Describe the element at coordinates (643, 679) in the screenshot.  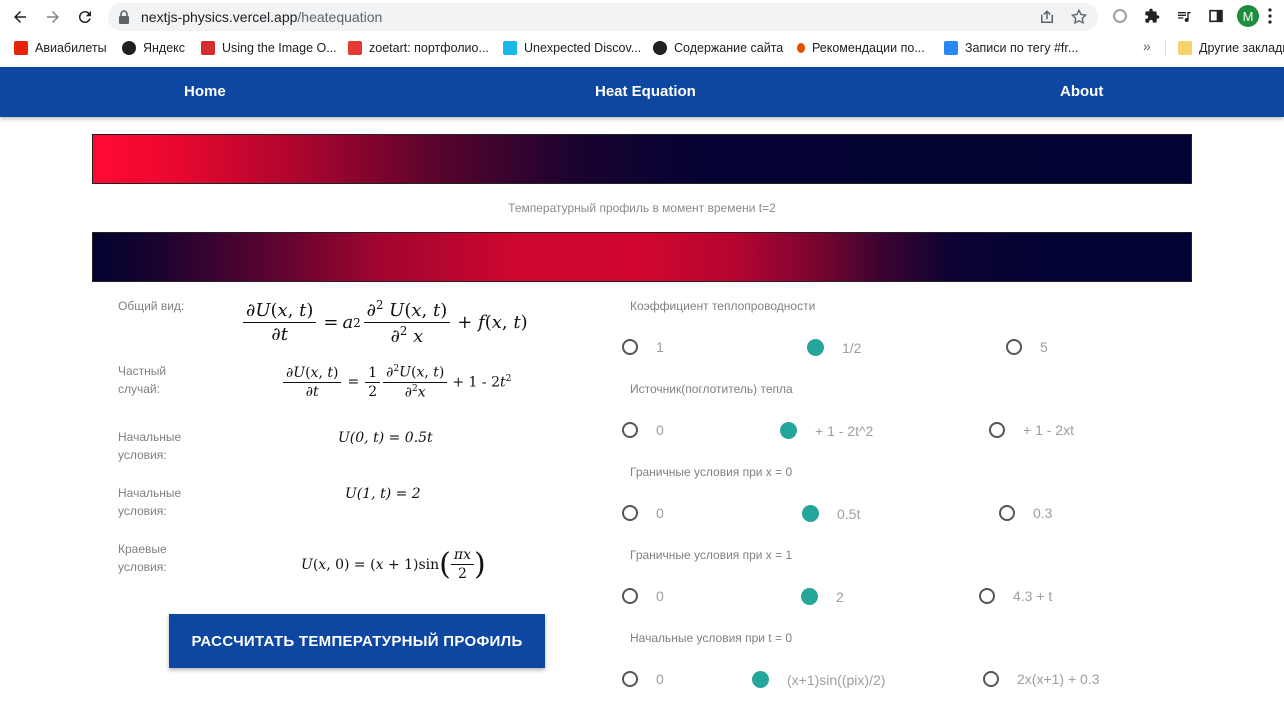
I see `radio-initial-t0-0: 0` at that location.